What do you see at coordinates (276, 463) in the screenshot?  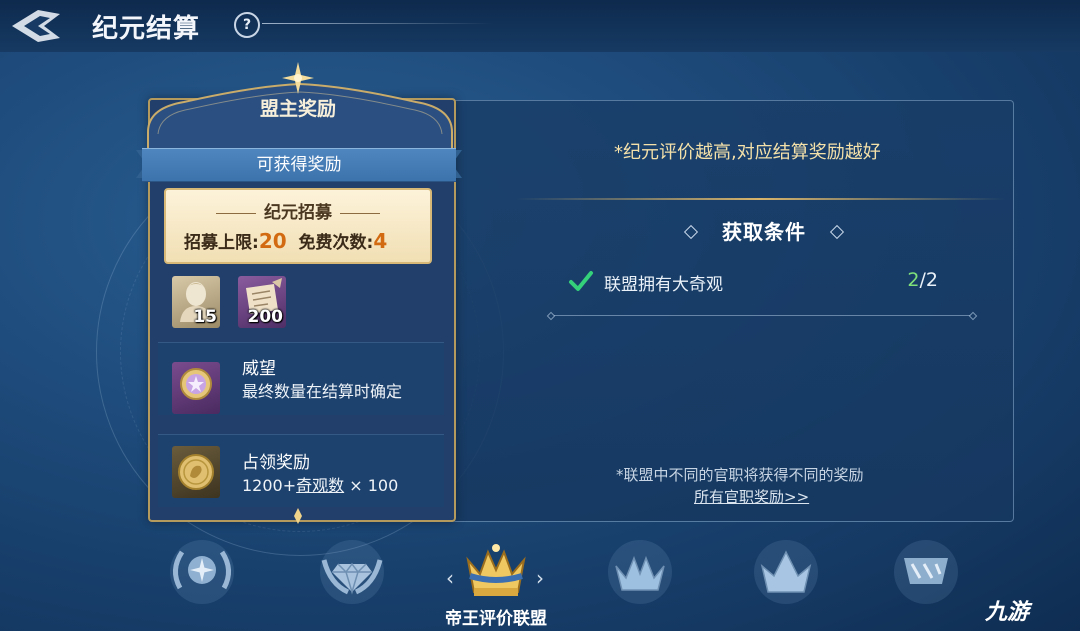 I see `occupy-title: 占领奖励` at bounding box center [276, 463].